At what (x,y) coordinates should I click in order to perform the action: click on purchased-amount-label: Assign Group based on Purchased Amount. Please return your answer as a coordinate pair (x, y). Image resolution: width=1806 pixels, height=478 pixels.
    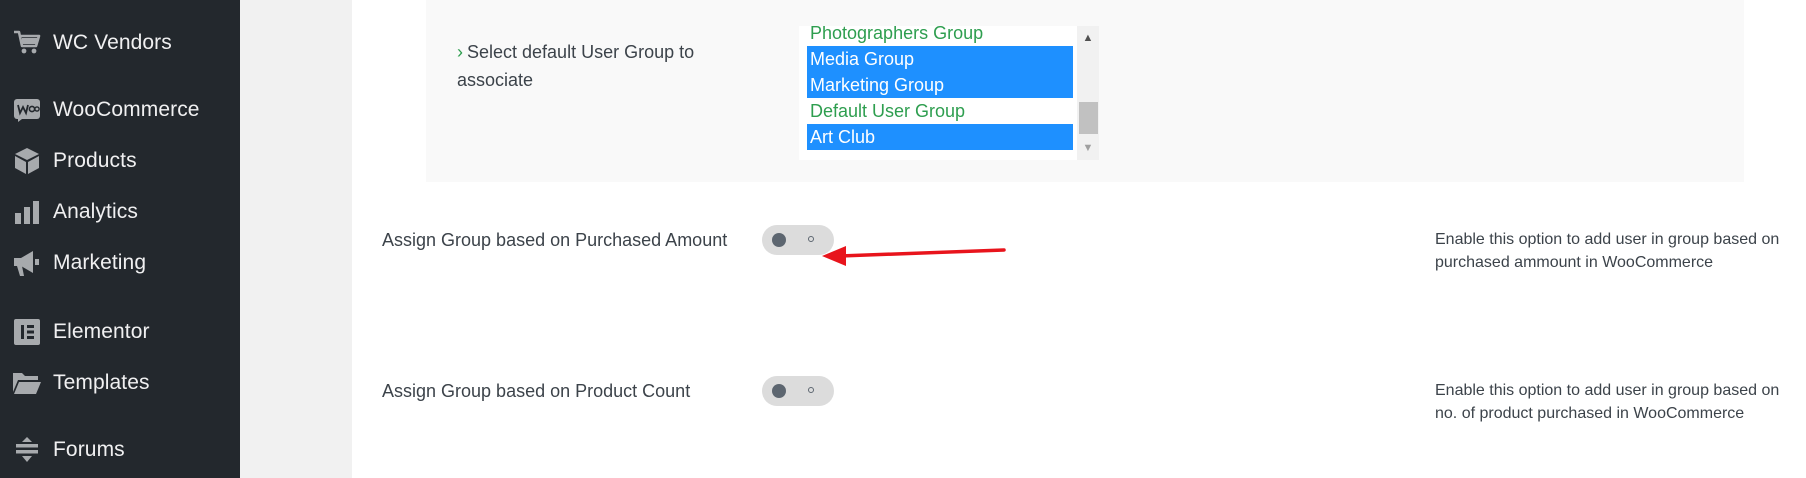
    Looking at the image, I should click on (555, 240).